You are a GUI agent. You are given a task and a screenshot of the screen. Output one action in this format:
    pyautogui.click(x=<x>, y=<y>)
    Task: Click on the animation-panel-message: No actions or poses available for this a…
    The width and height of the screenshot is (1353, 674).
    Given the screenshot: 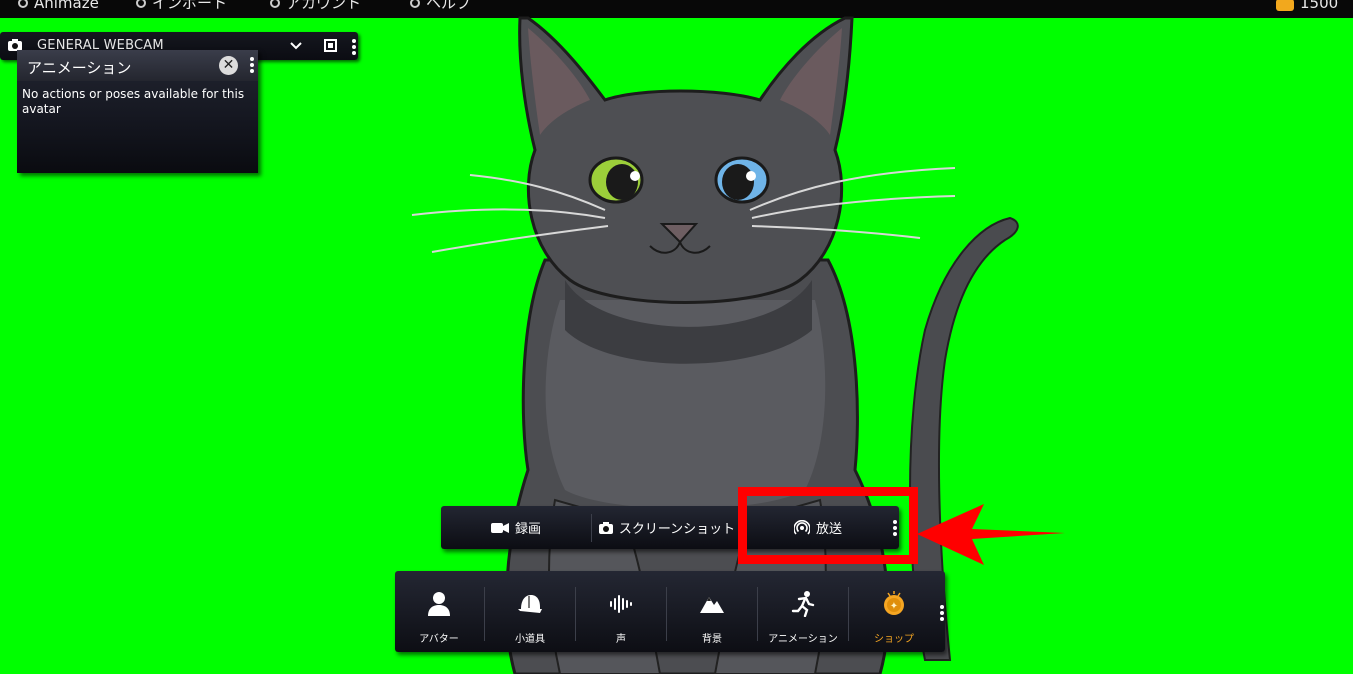 What is the action you would take?
    pyautogui.click(x=133, y=101)
    